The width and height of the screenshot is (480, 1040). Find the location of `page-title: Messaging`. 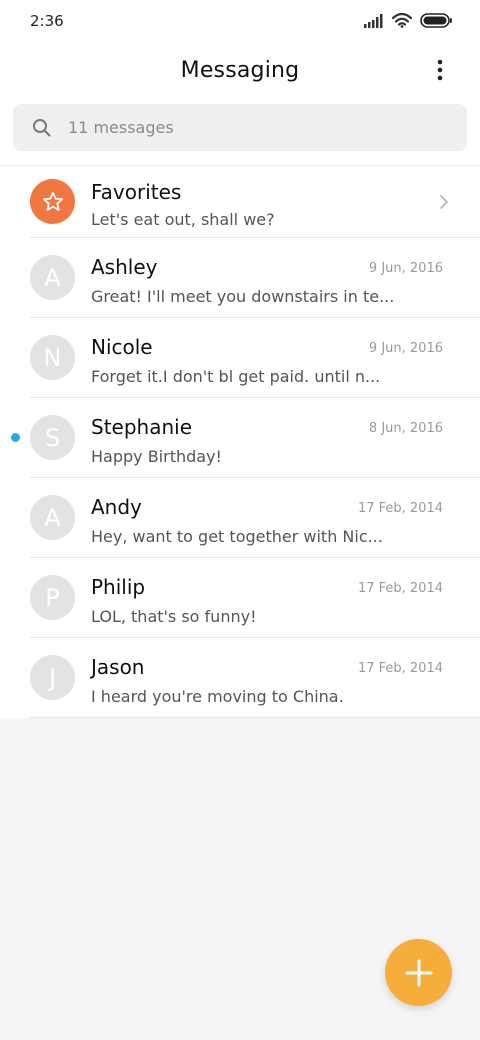

page-title: Messaging is located at coordinates (240, 70).